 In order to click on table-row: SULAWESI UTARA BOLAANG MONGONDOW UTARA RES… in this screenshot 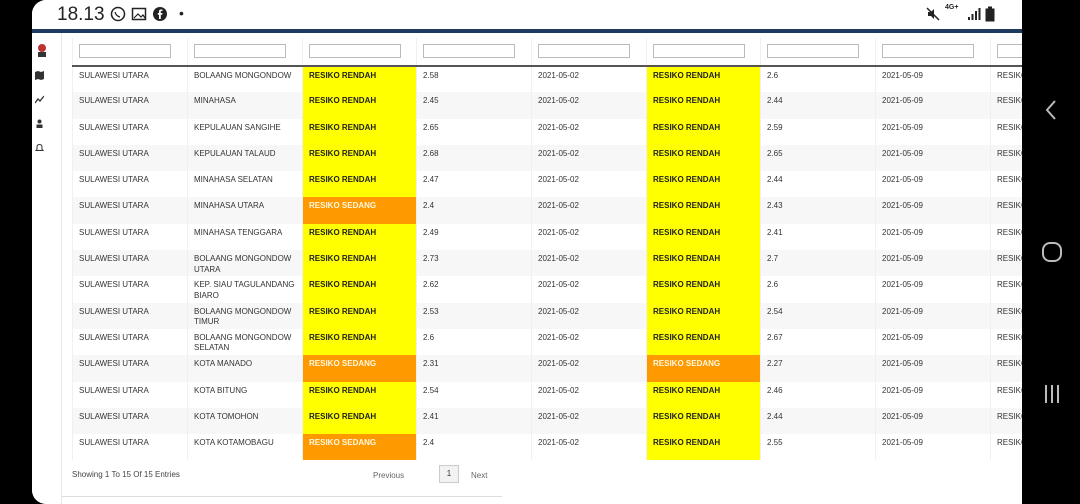, I will do `click(547, 263)`.